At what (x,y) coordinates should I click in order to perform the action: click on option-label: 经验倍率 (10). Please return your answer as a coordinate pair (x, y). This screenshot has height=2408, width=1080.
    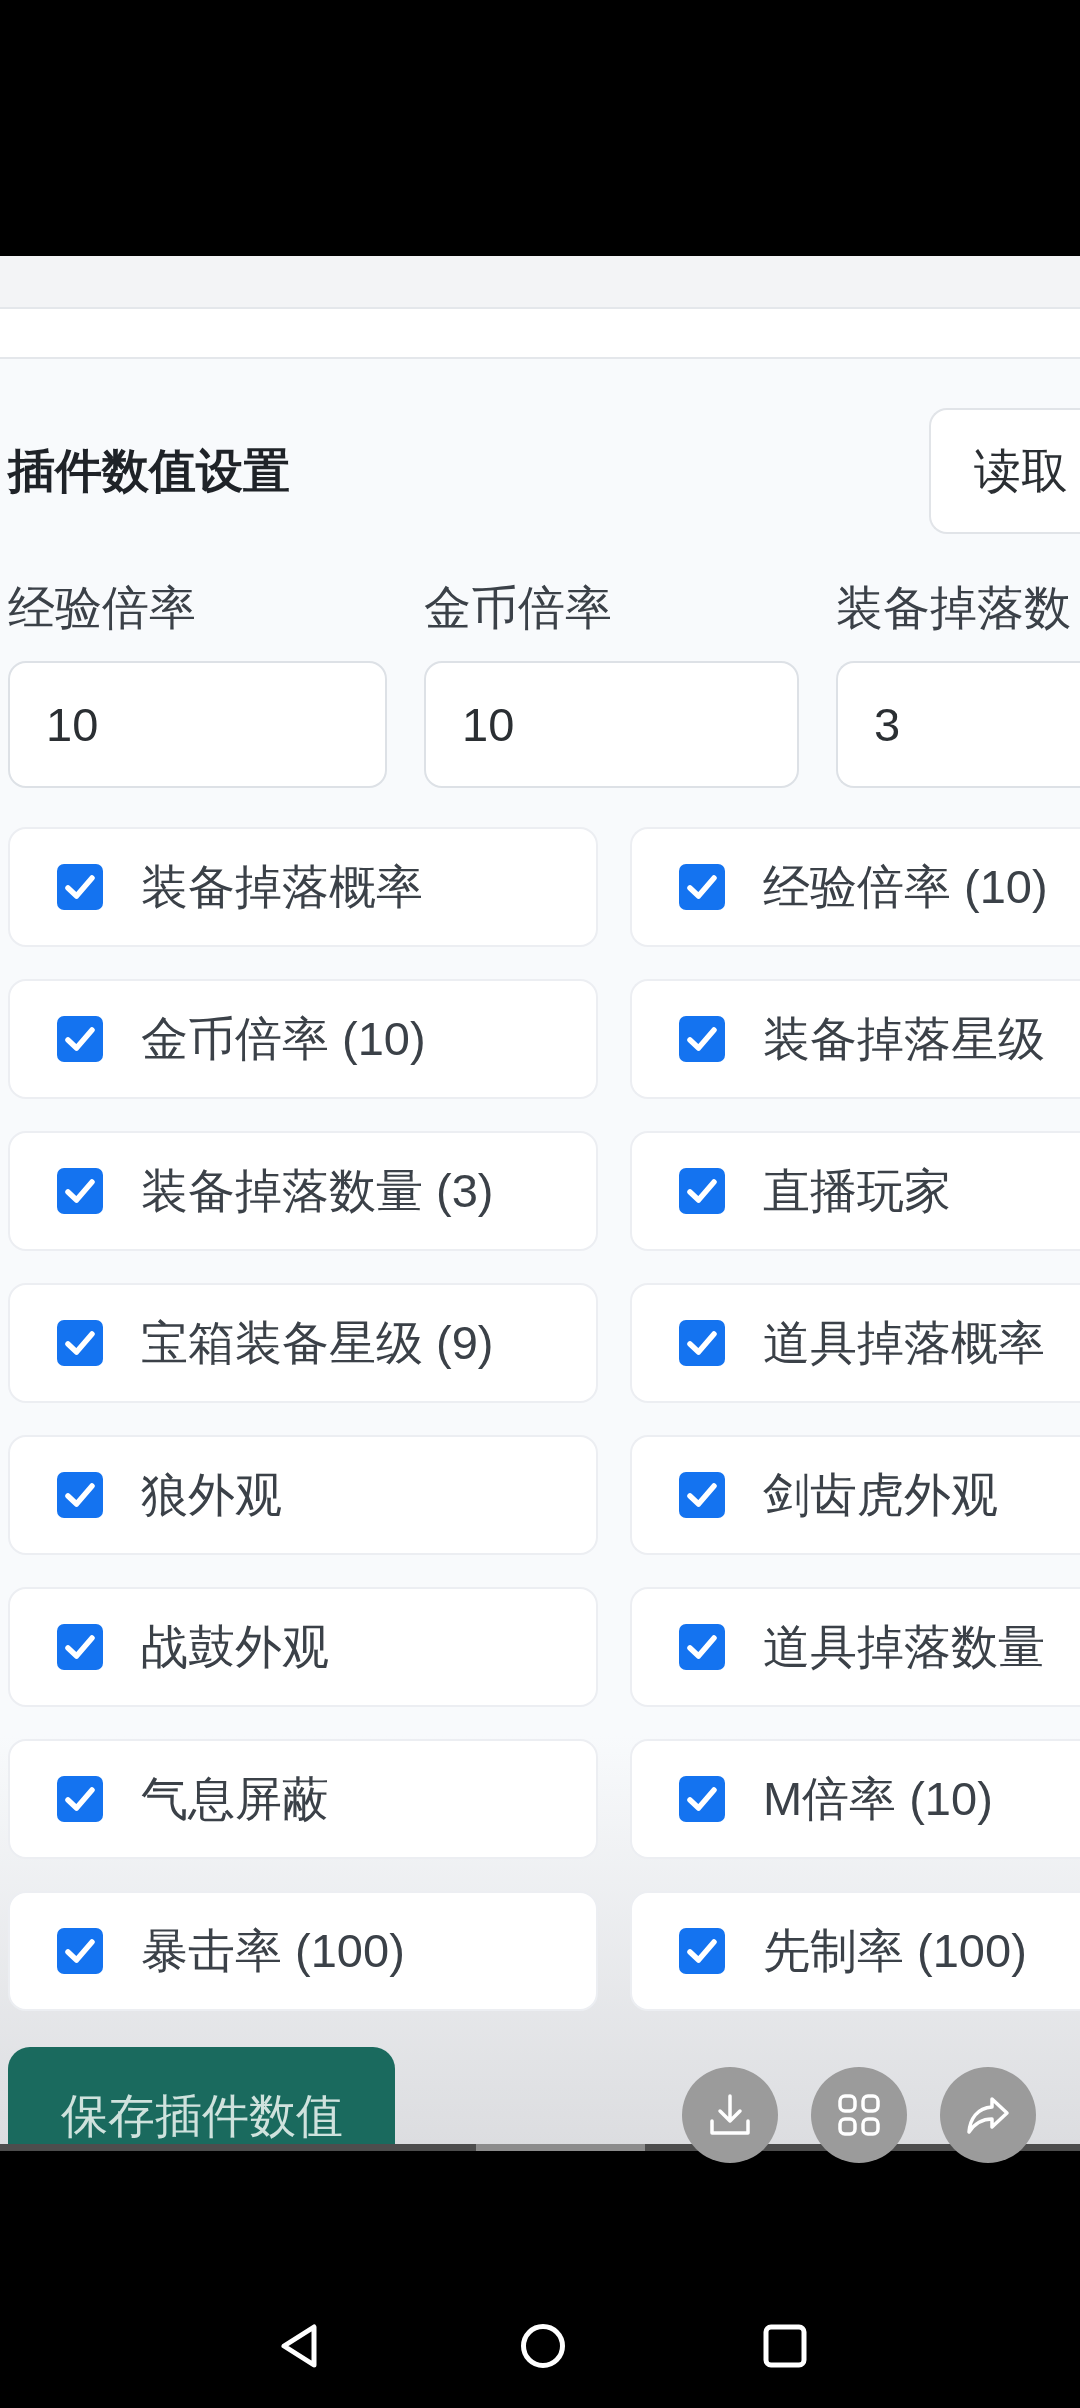
    Looking at the image, I should click on (905, 887).